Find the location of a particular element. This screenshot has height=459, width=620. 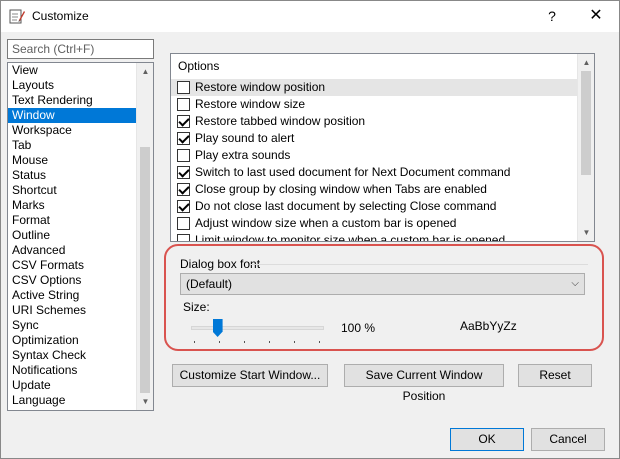

category-item: View is located at coordinates (72, 70).